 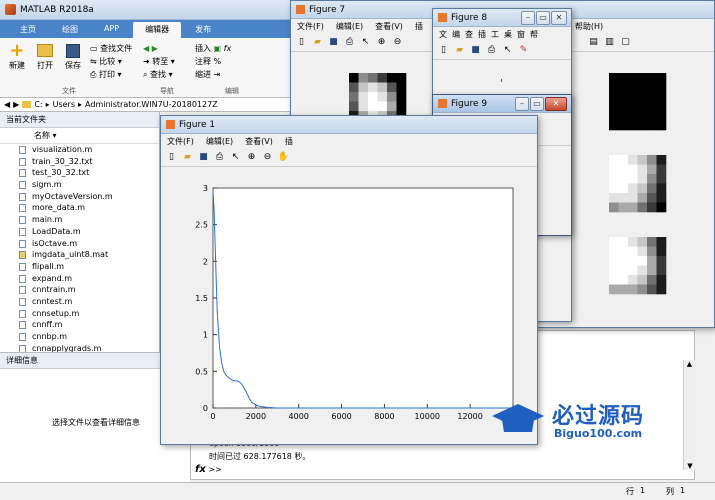 What do you see at coordinates (111, 61) in the screenshot?
I see `compare-button: ⇋ 比较 ▾` at bounding box center [111, 61].